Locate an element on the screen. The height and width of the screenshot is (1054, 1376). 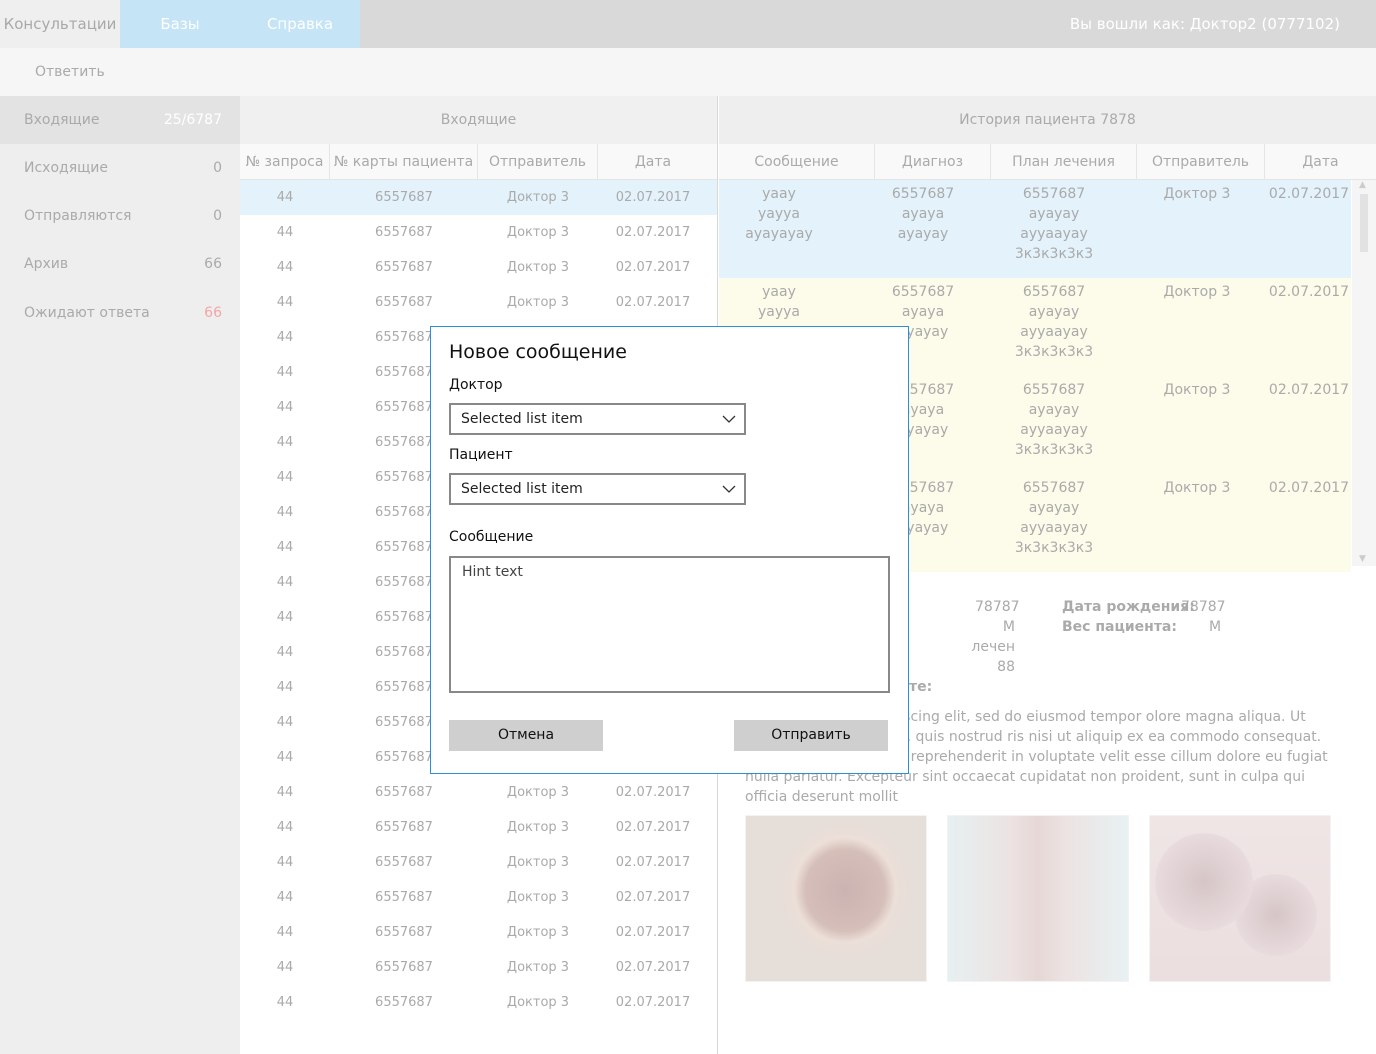
doctor-select: Selected list item is located at coordinates (597, 419).